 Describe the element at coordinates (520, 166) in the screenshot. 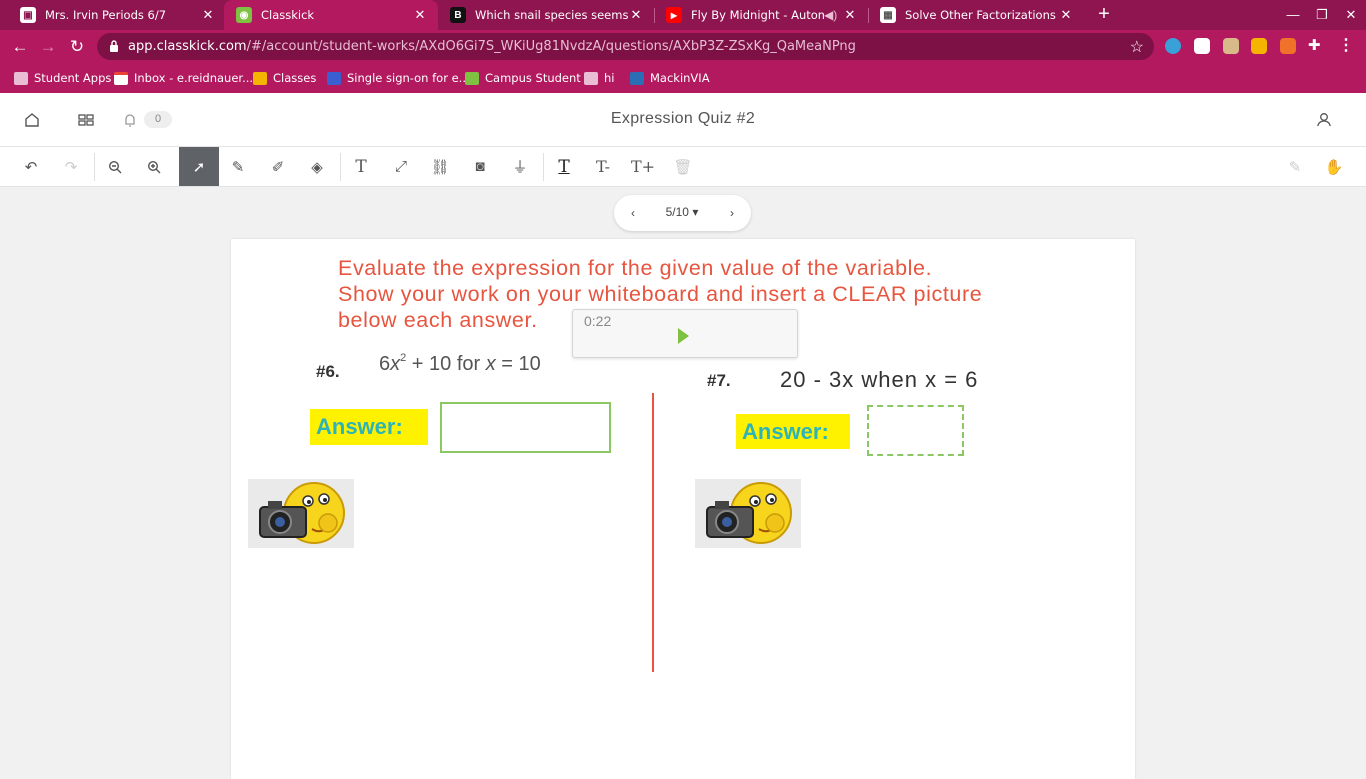

I see `microphone-icon: ⏚` at that location.